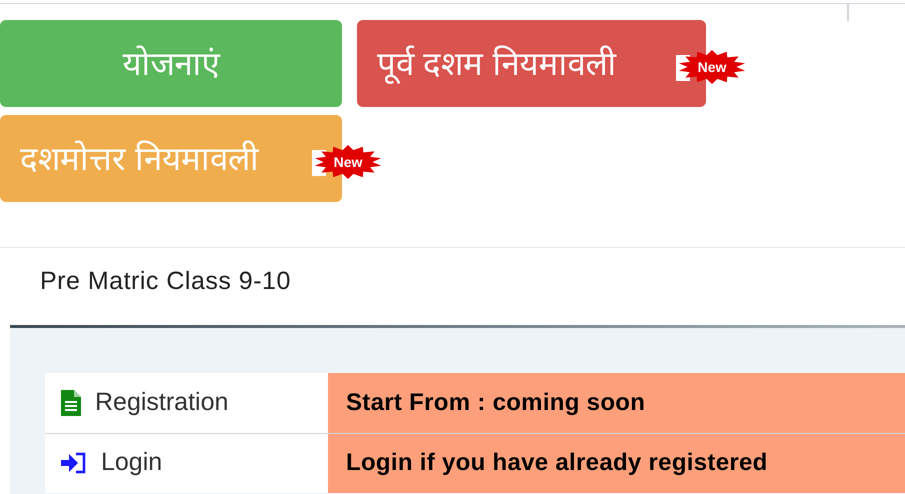 This screenshot has width=905, height=494. I want to click on section-title: Pre Matric Class 9-10, so click(166, 281).